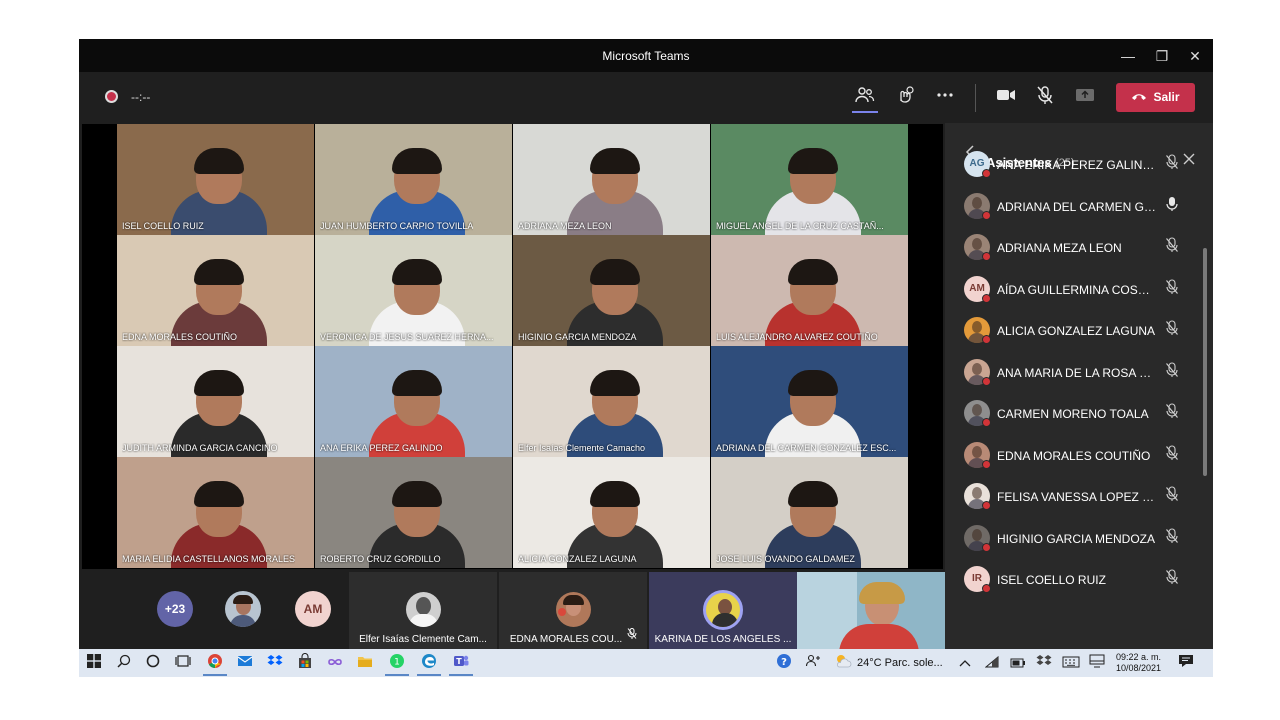  Describe the element at coordinates (905, 98) in the screenshot. I see `reactions-icon` at that location.